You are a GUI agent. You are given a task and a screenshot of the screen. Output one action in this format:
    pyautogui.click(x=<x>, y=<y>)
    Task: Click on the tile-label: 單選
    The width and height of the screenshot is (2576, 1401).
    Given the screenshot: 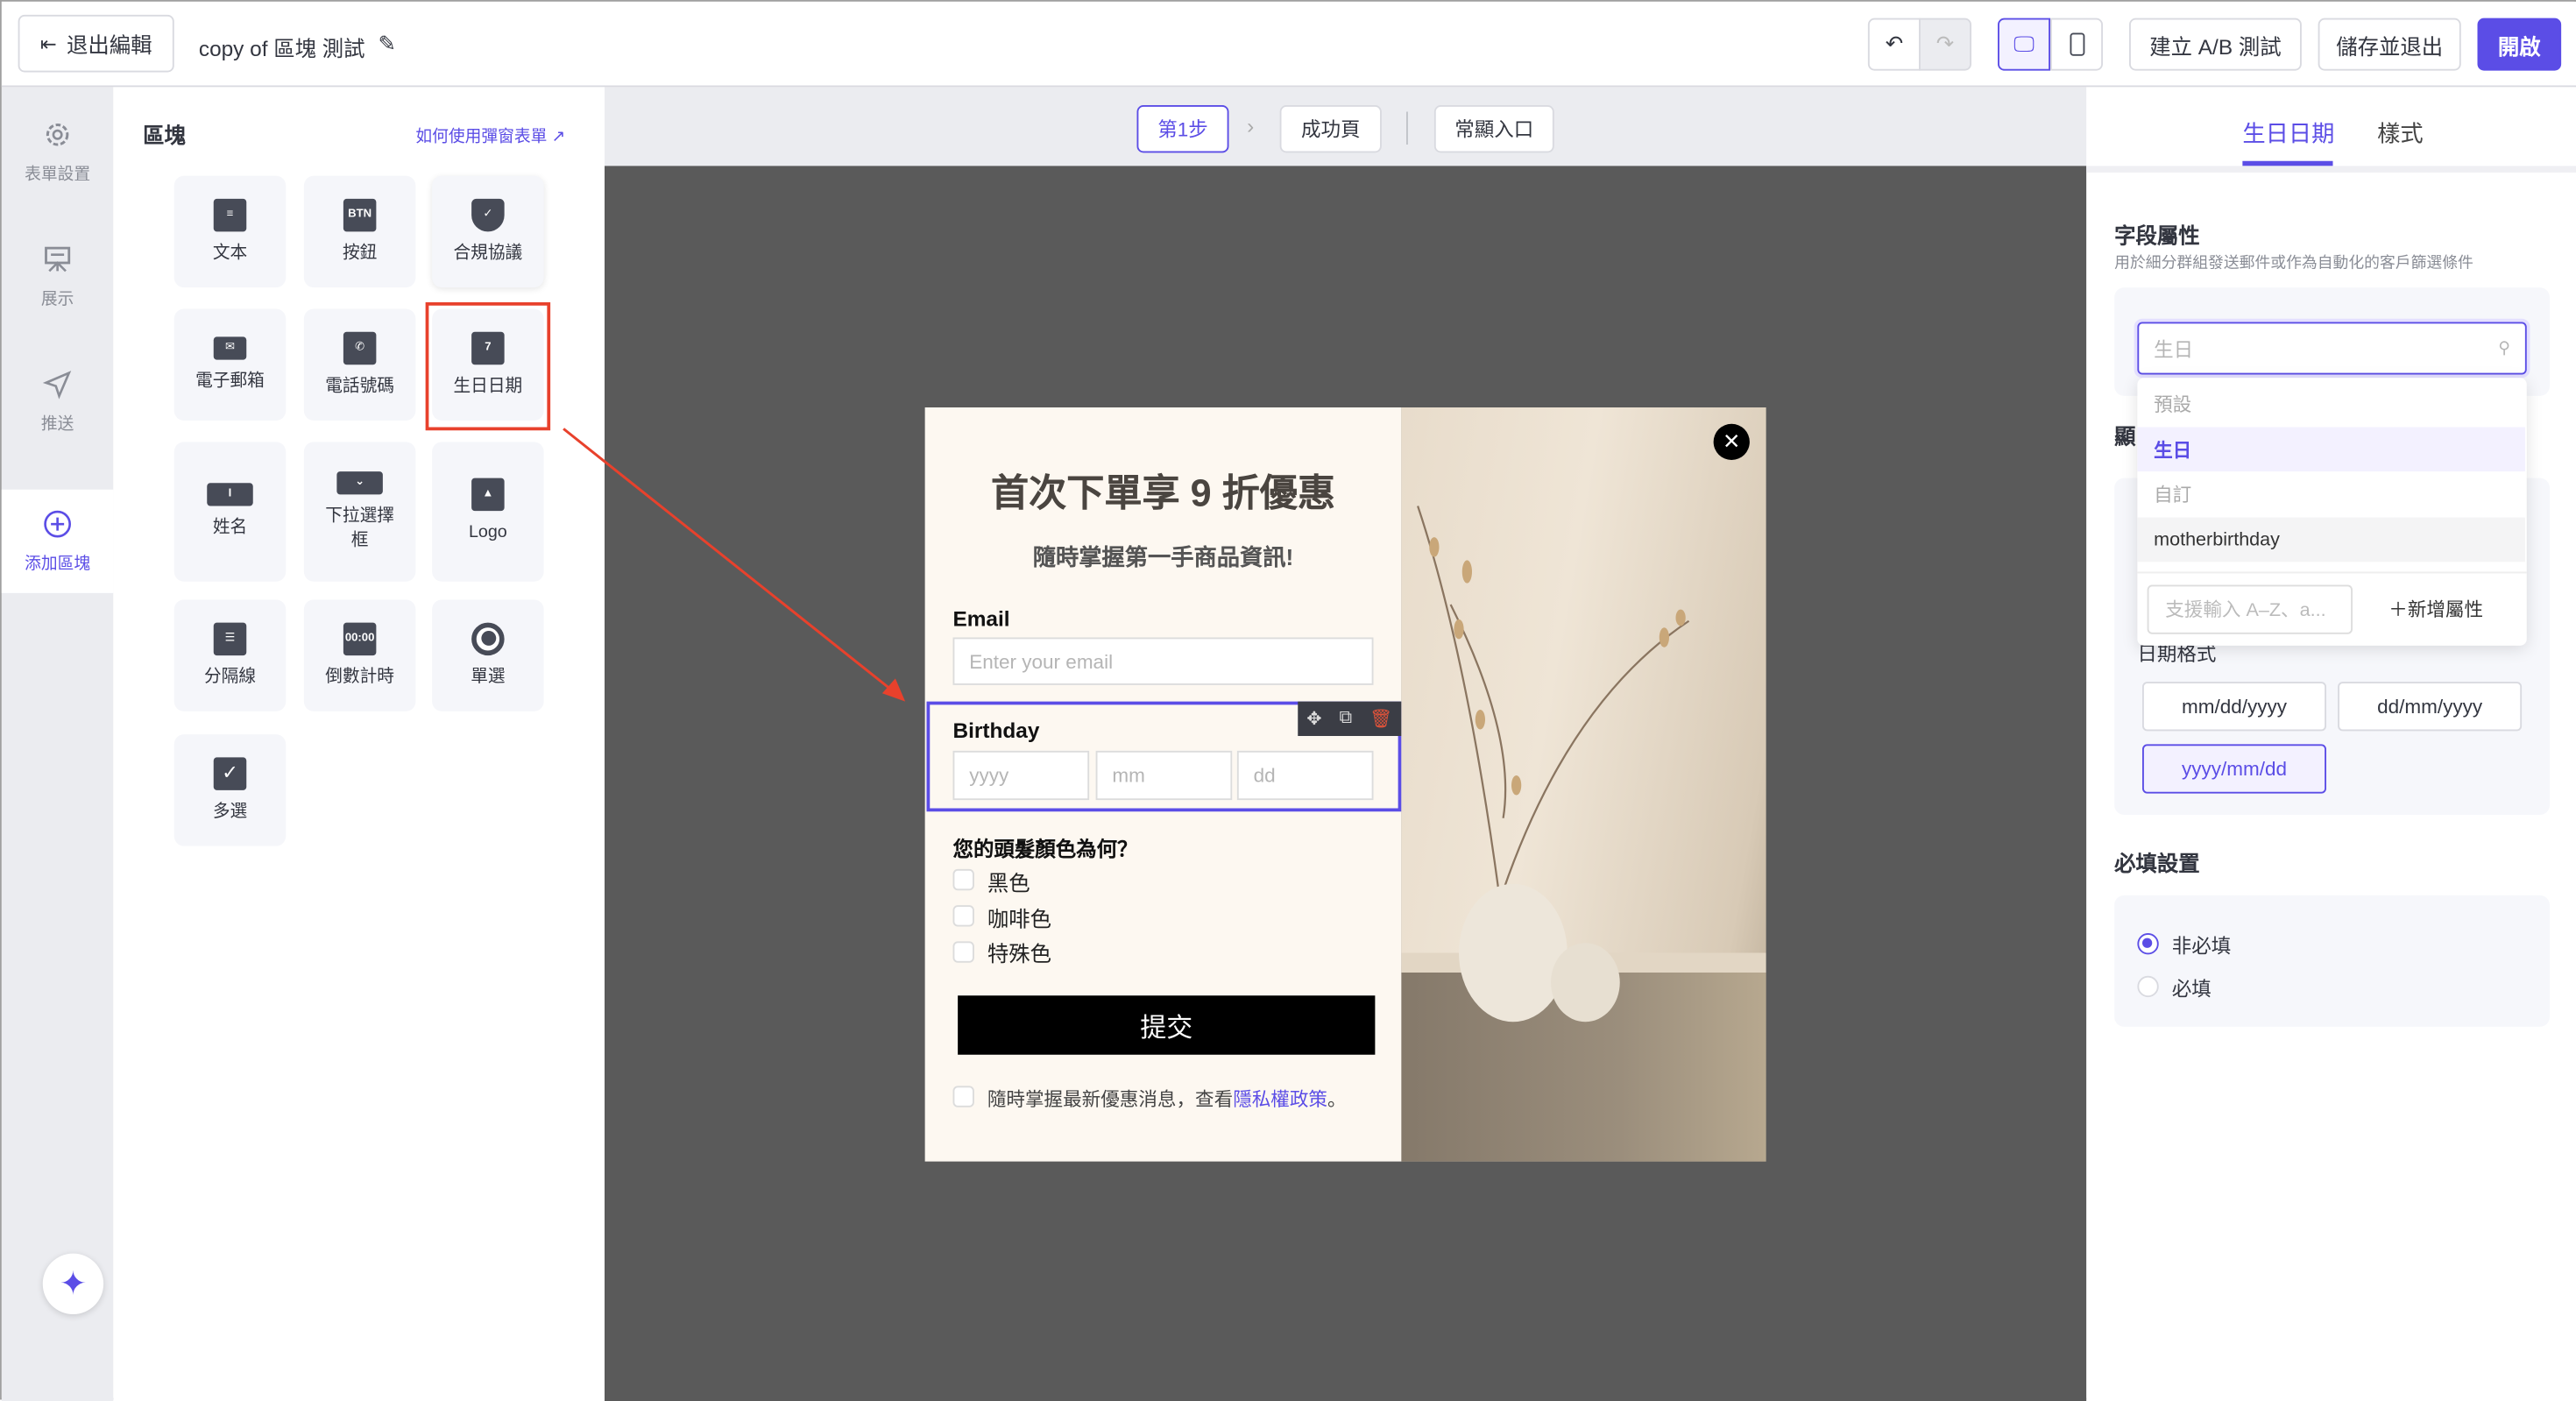 What is the action you would take?
    pyautogui.click(x=488, y=676)
    